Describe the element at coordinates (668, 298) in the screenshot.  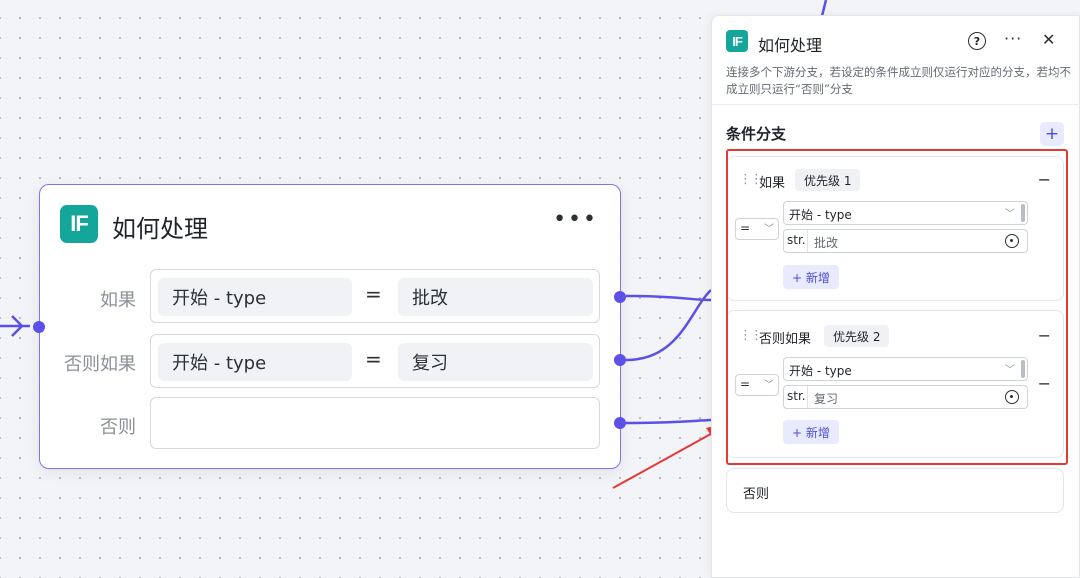
I see `edge-if` at that location.